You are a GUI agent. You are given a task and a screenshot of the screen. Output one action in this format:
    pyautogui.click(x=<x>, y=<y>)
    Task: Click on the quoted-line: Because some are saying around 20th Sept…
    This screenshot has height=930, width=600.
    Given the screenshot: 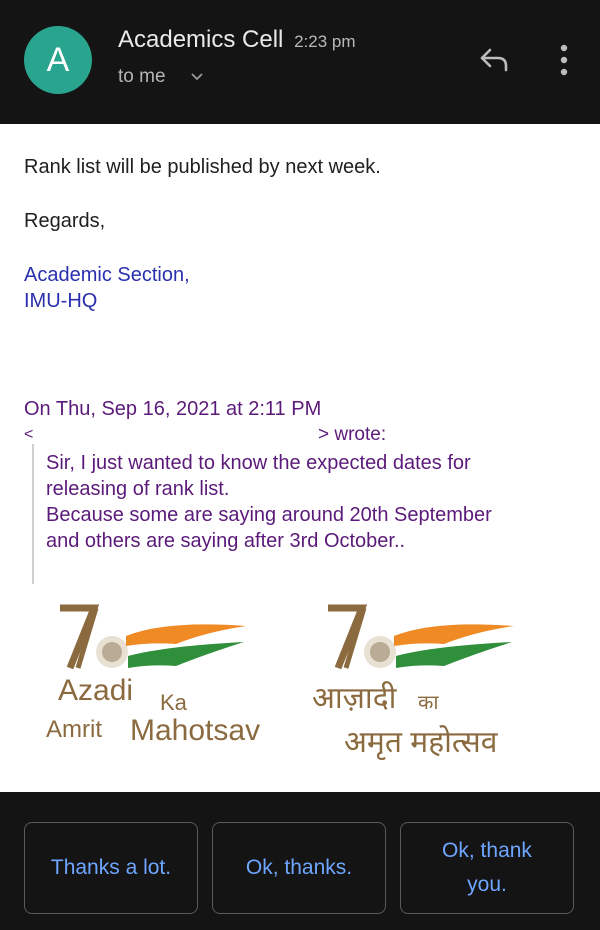 What is the action you would take?
    pyautogui.click(x=269, y=515)
    